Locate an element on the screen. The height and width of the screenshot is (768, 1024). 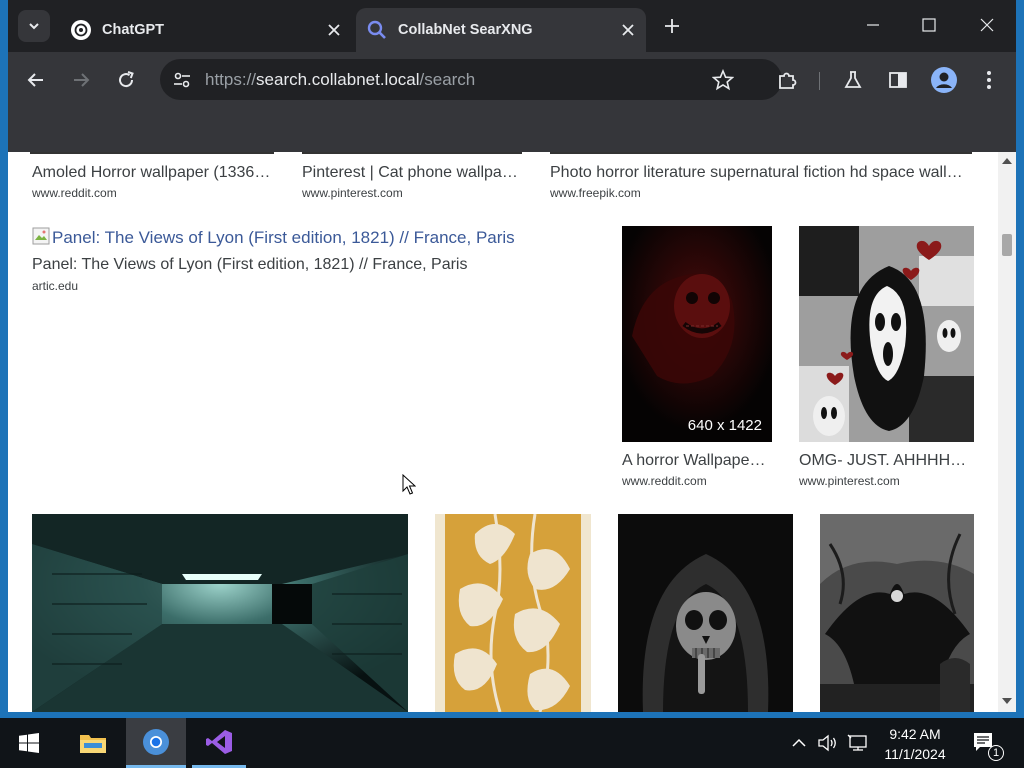
folder-icon is located at coordinates (93, 744).